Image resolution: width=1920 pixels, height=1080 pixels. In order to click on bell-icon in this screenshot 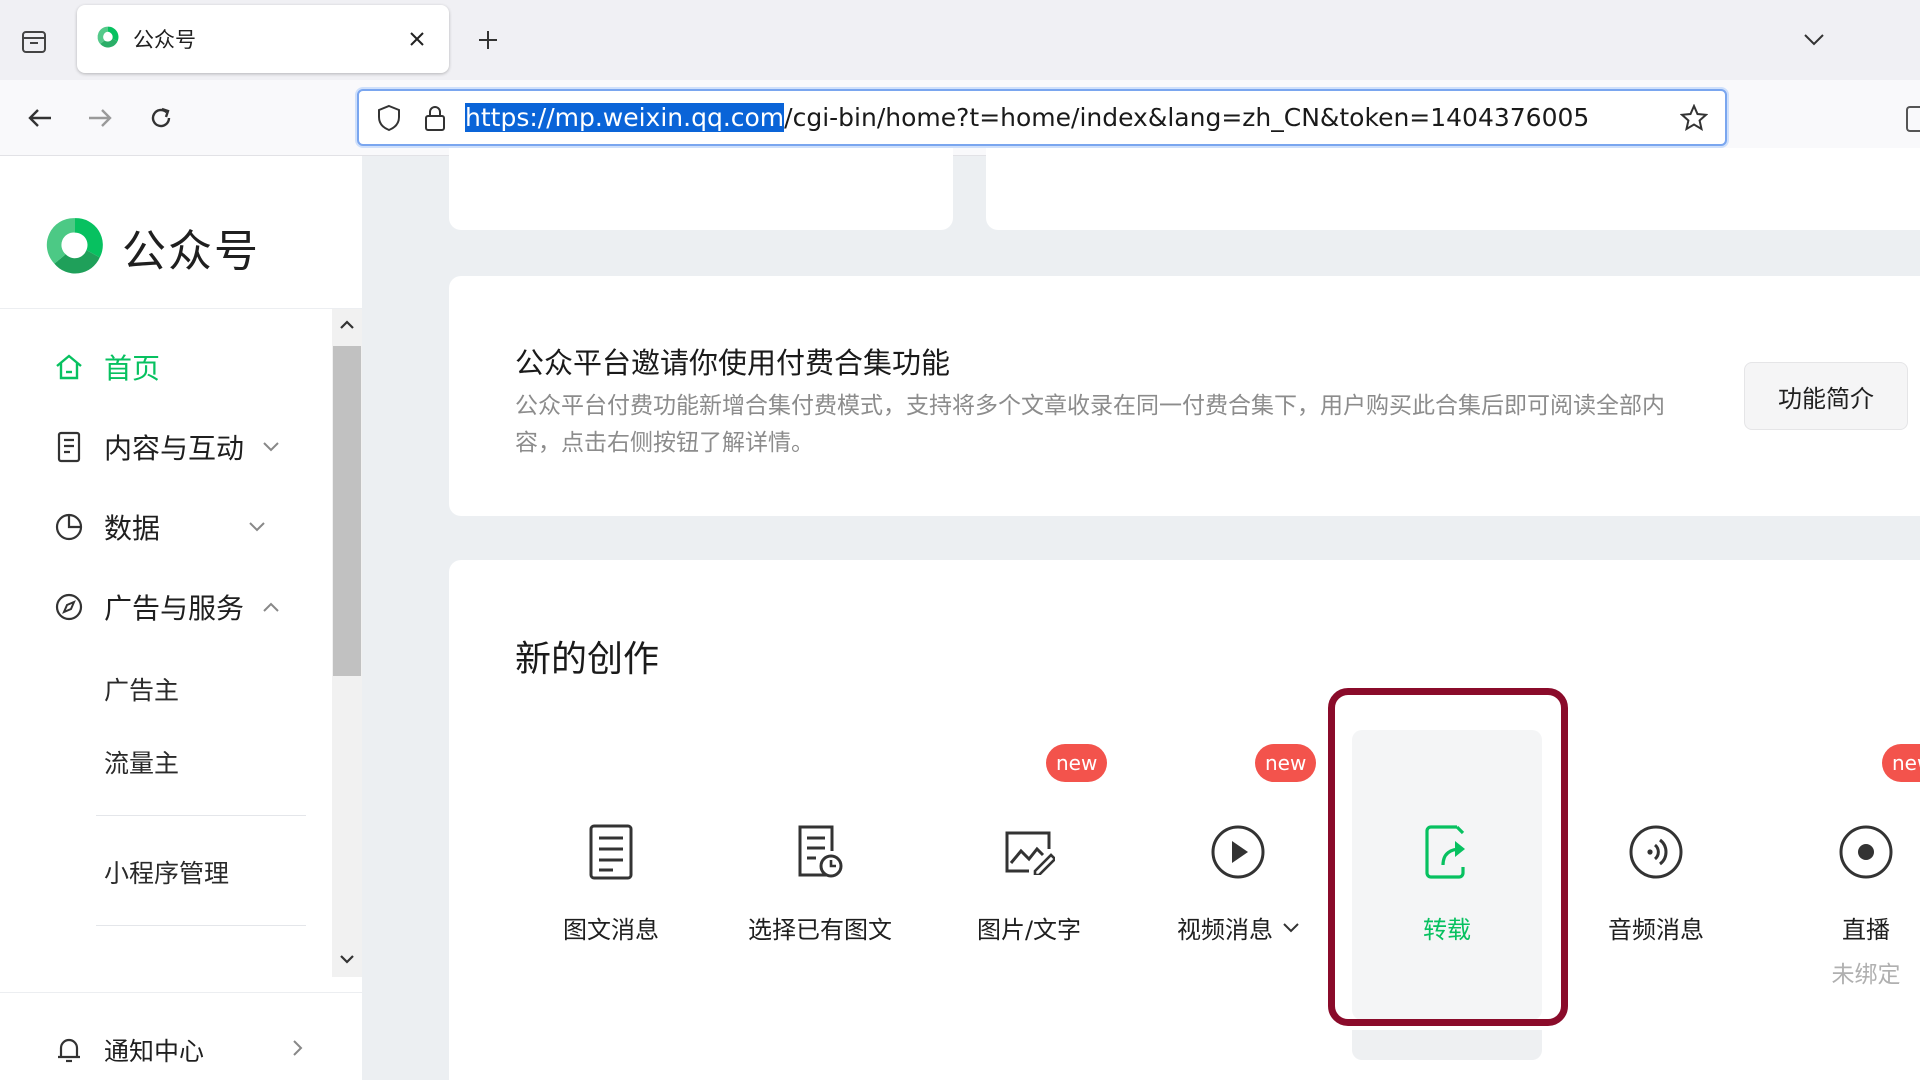, I will do `click(69, 1050)`.